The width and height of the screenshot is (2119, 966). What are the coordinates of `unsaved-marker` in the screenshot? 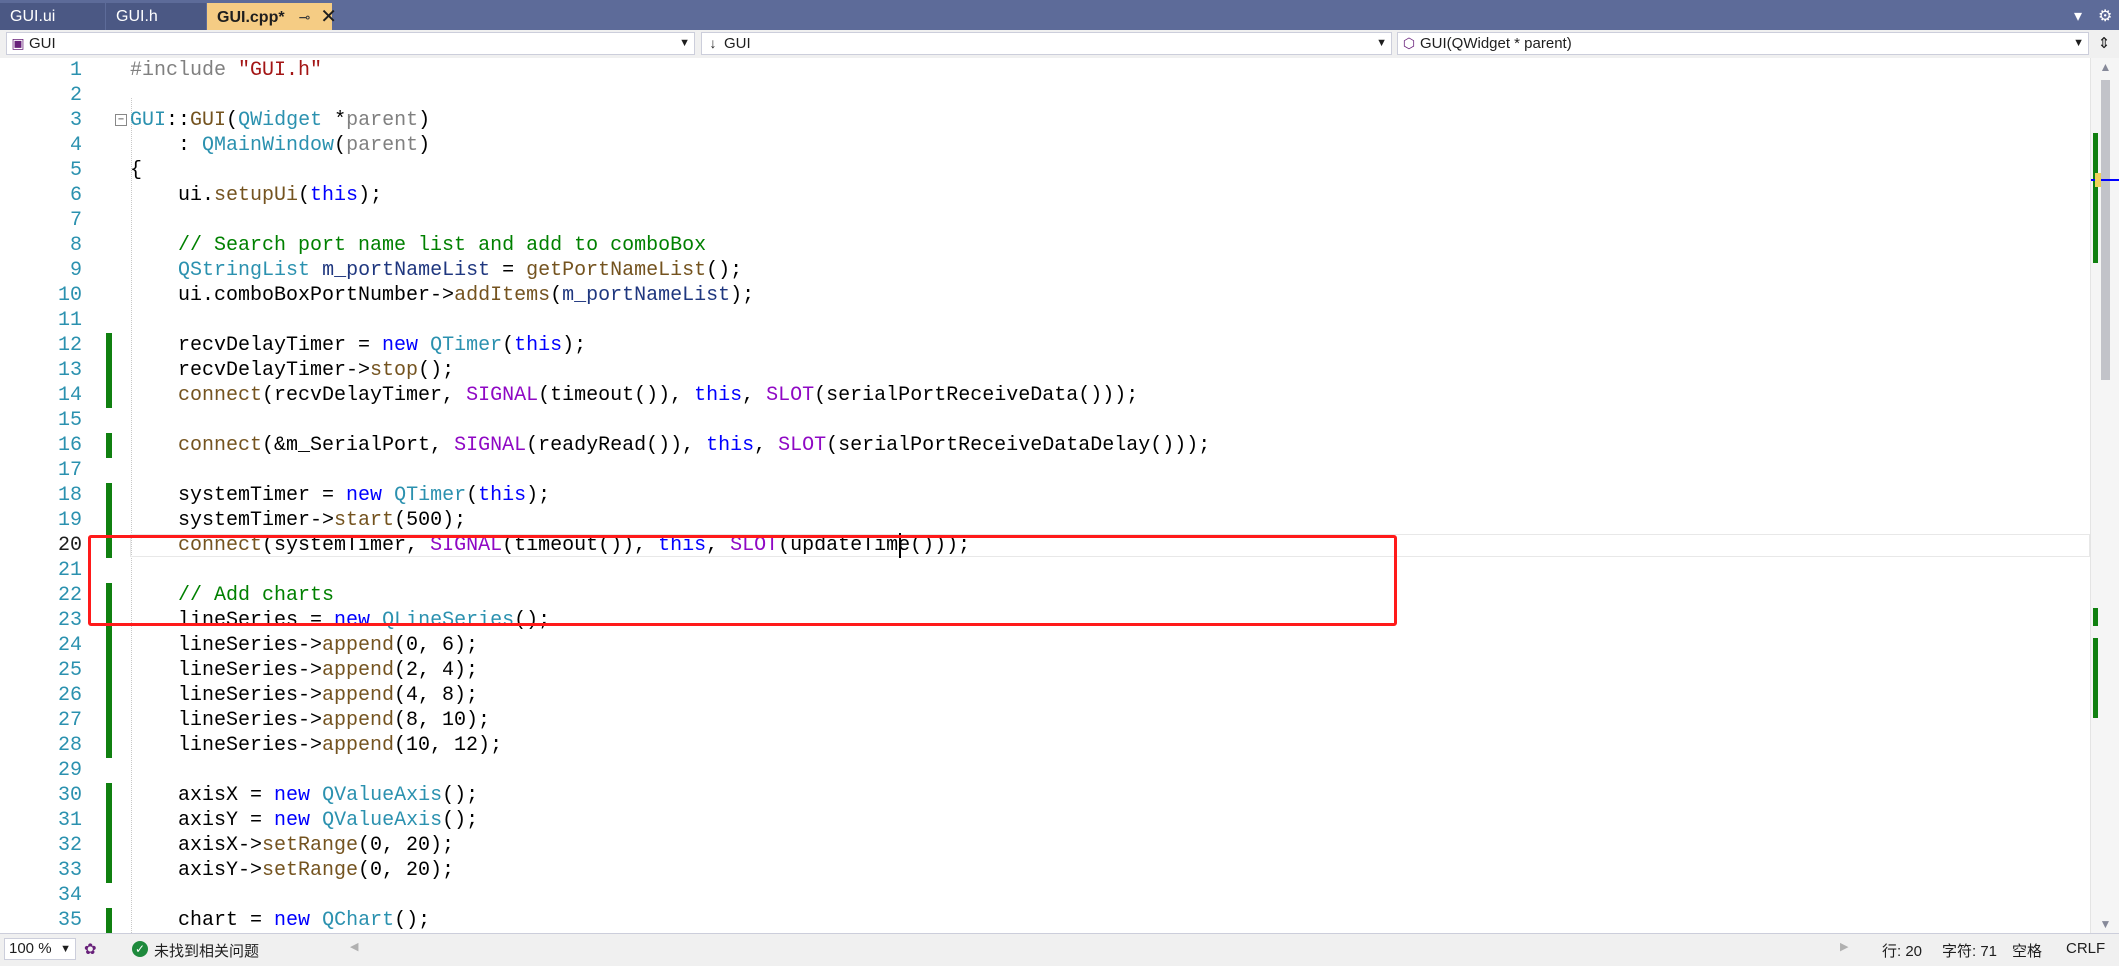 It's located at (2098, 180).